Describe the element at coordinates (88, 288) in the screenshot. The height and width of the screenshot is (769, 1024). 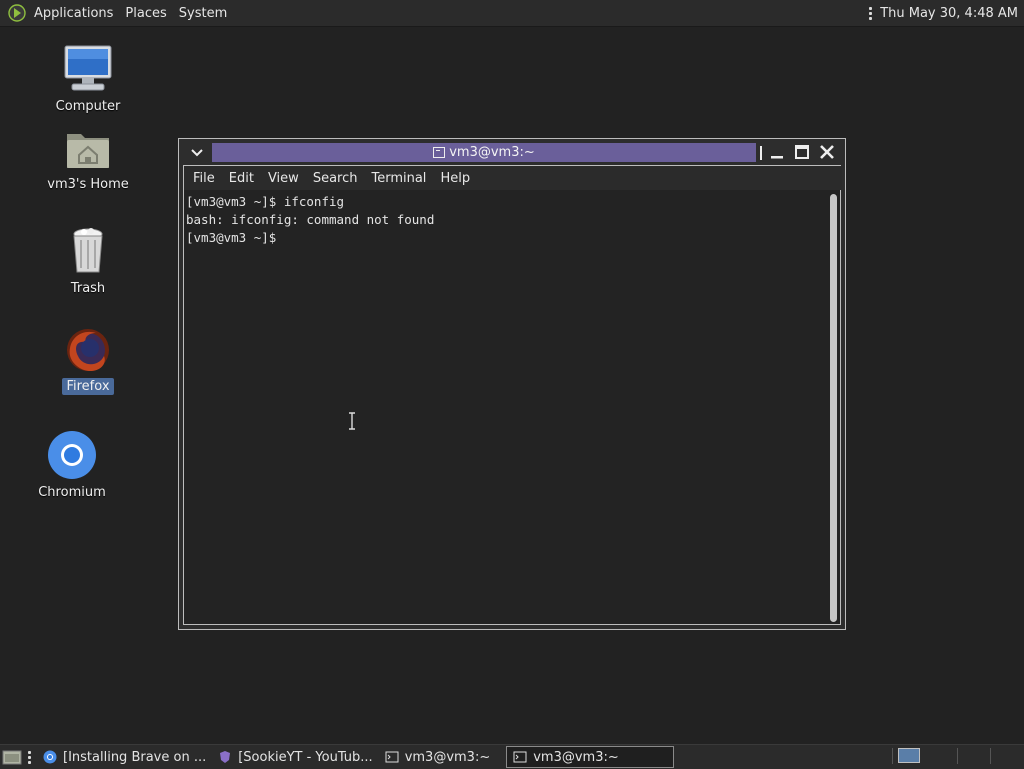
I see `desktop-icon-label: Trash` at that location.